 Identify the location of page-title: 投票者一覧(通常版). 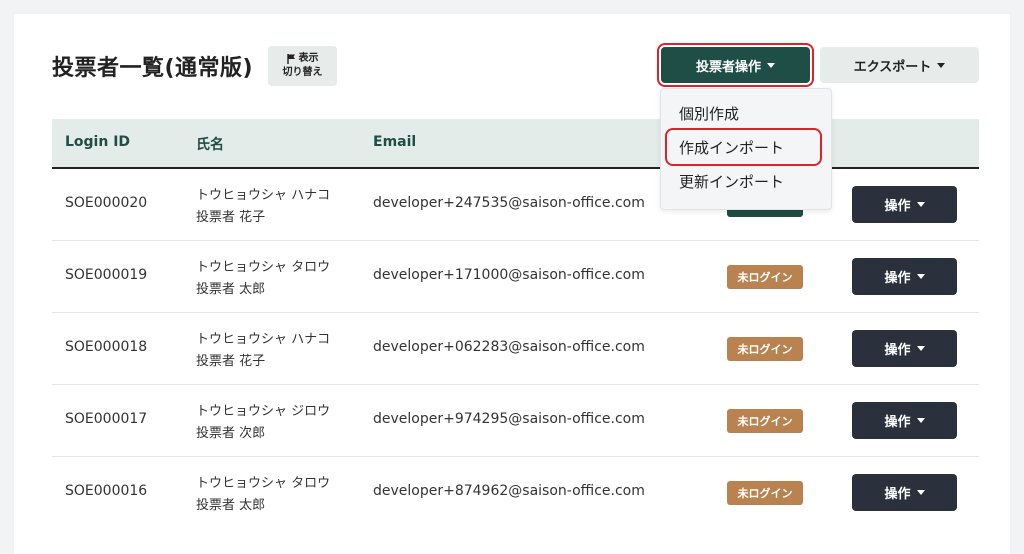
(153, 68).